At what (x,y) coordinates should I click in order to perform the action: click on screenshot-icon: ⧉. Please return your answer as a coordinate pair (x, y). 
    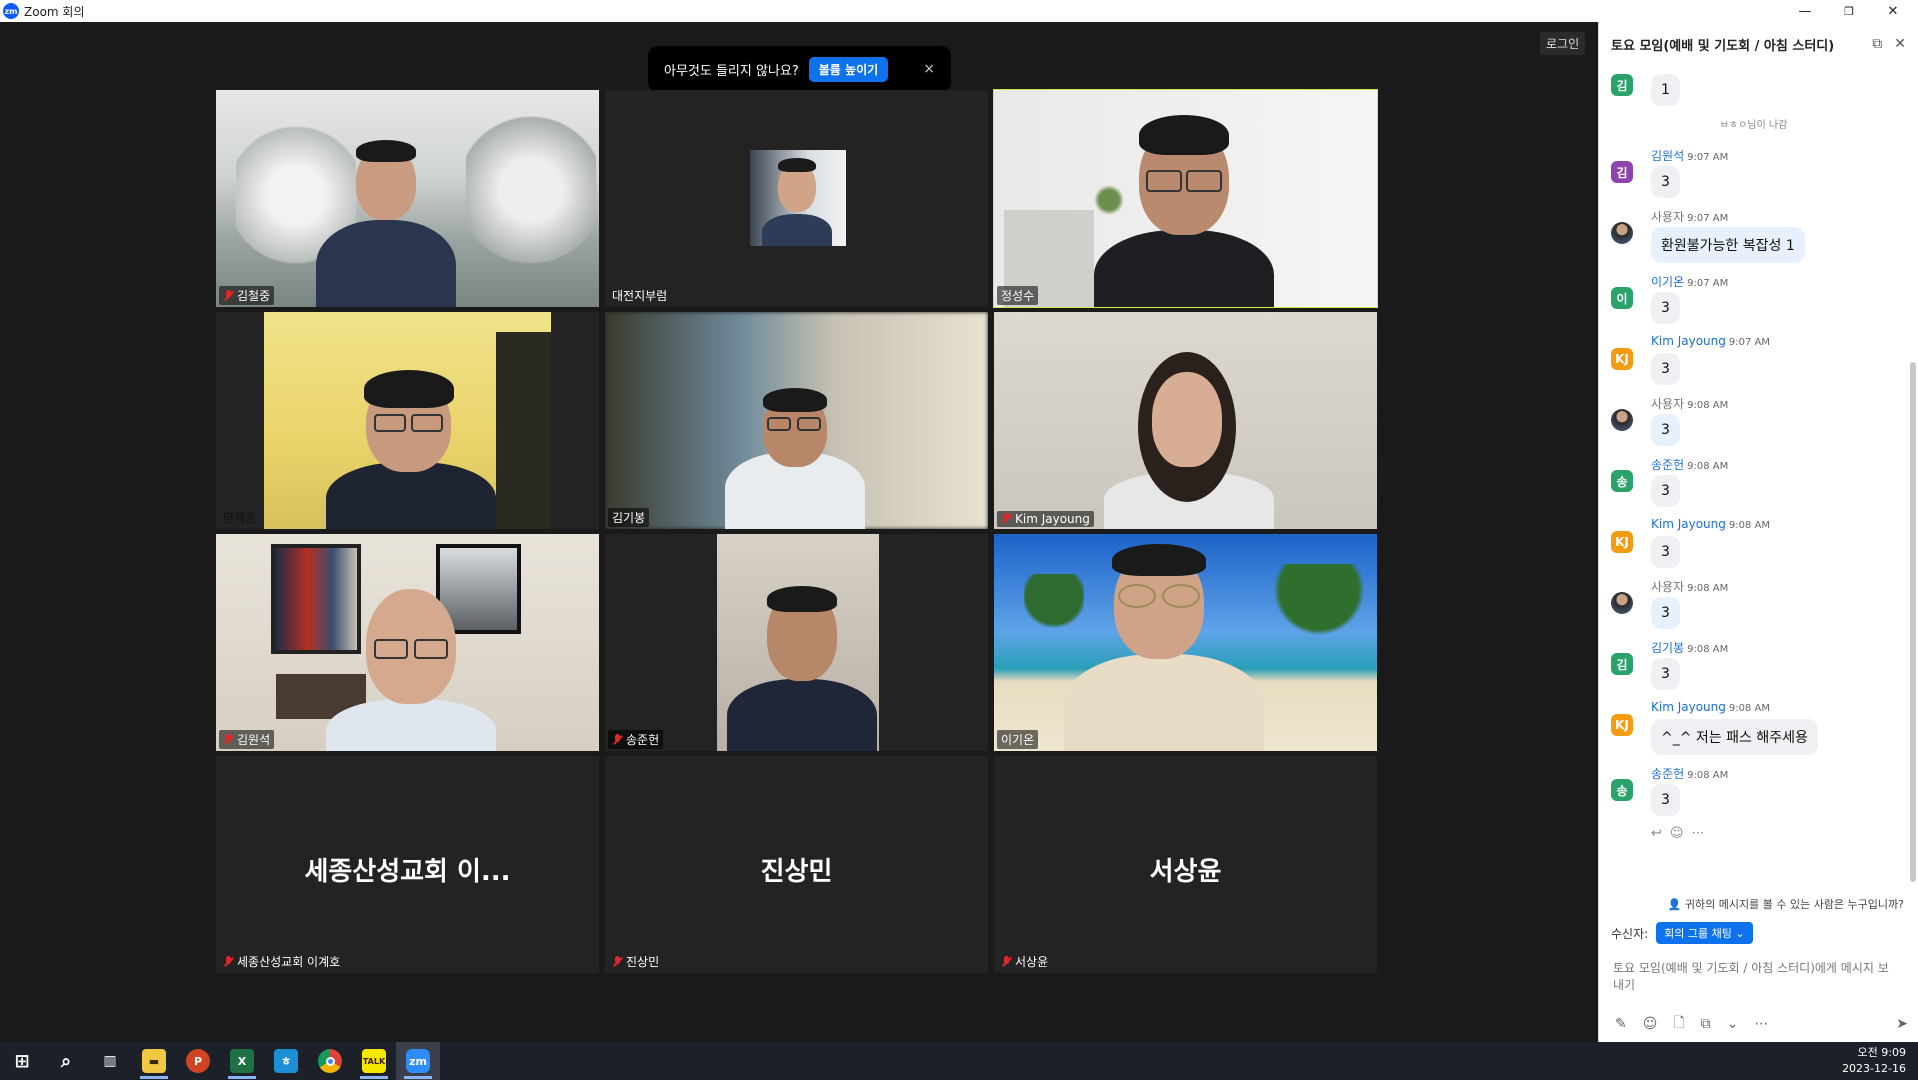
    Looking at the image, I should click on (1706, 1024).